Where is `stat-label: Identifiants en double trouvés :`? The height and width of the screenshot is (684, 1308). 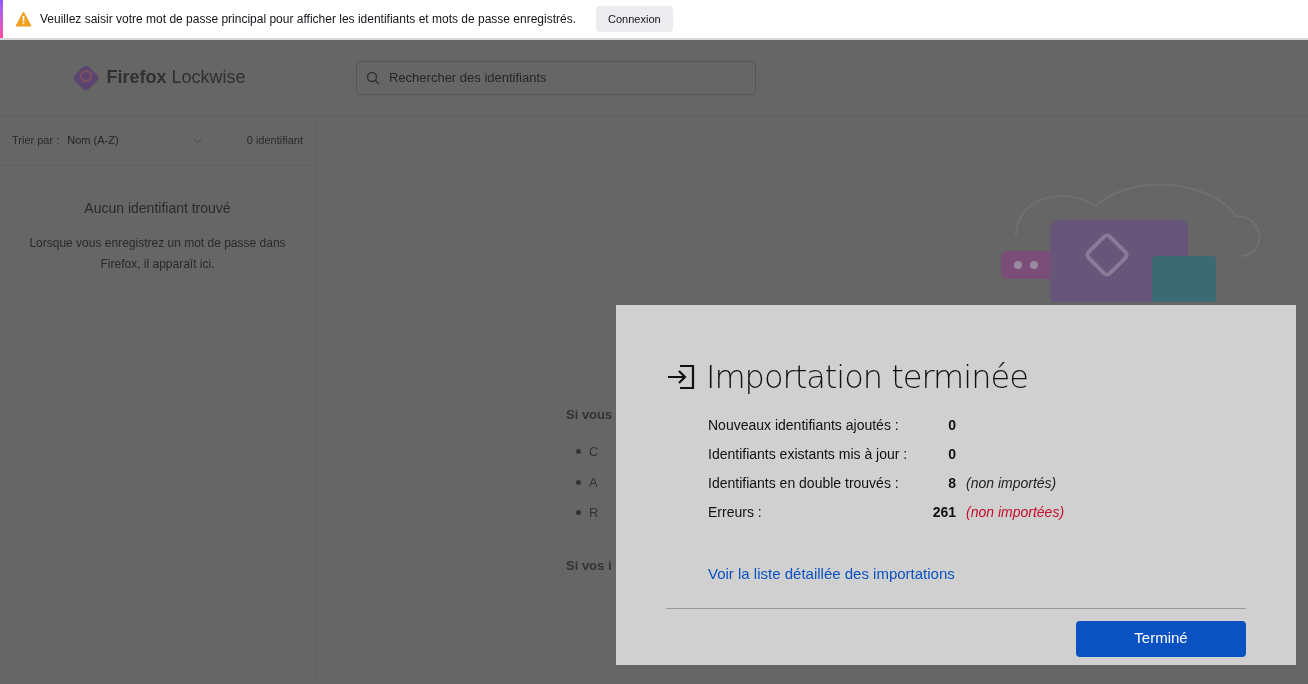
stat-label: Identifiants en double trouvés : is located at coordinates (804, 483).